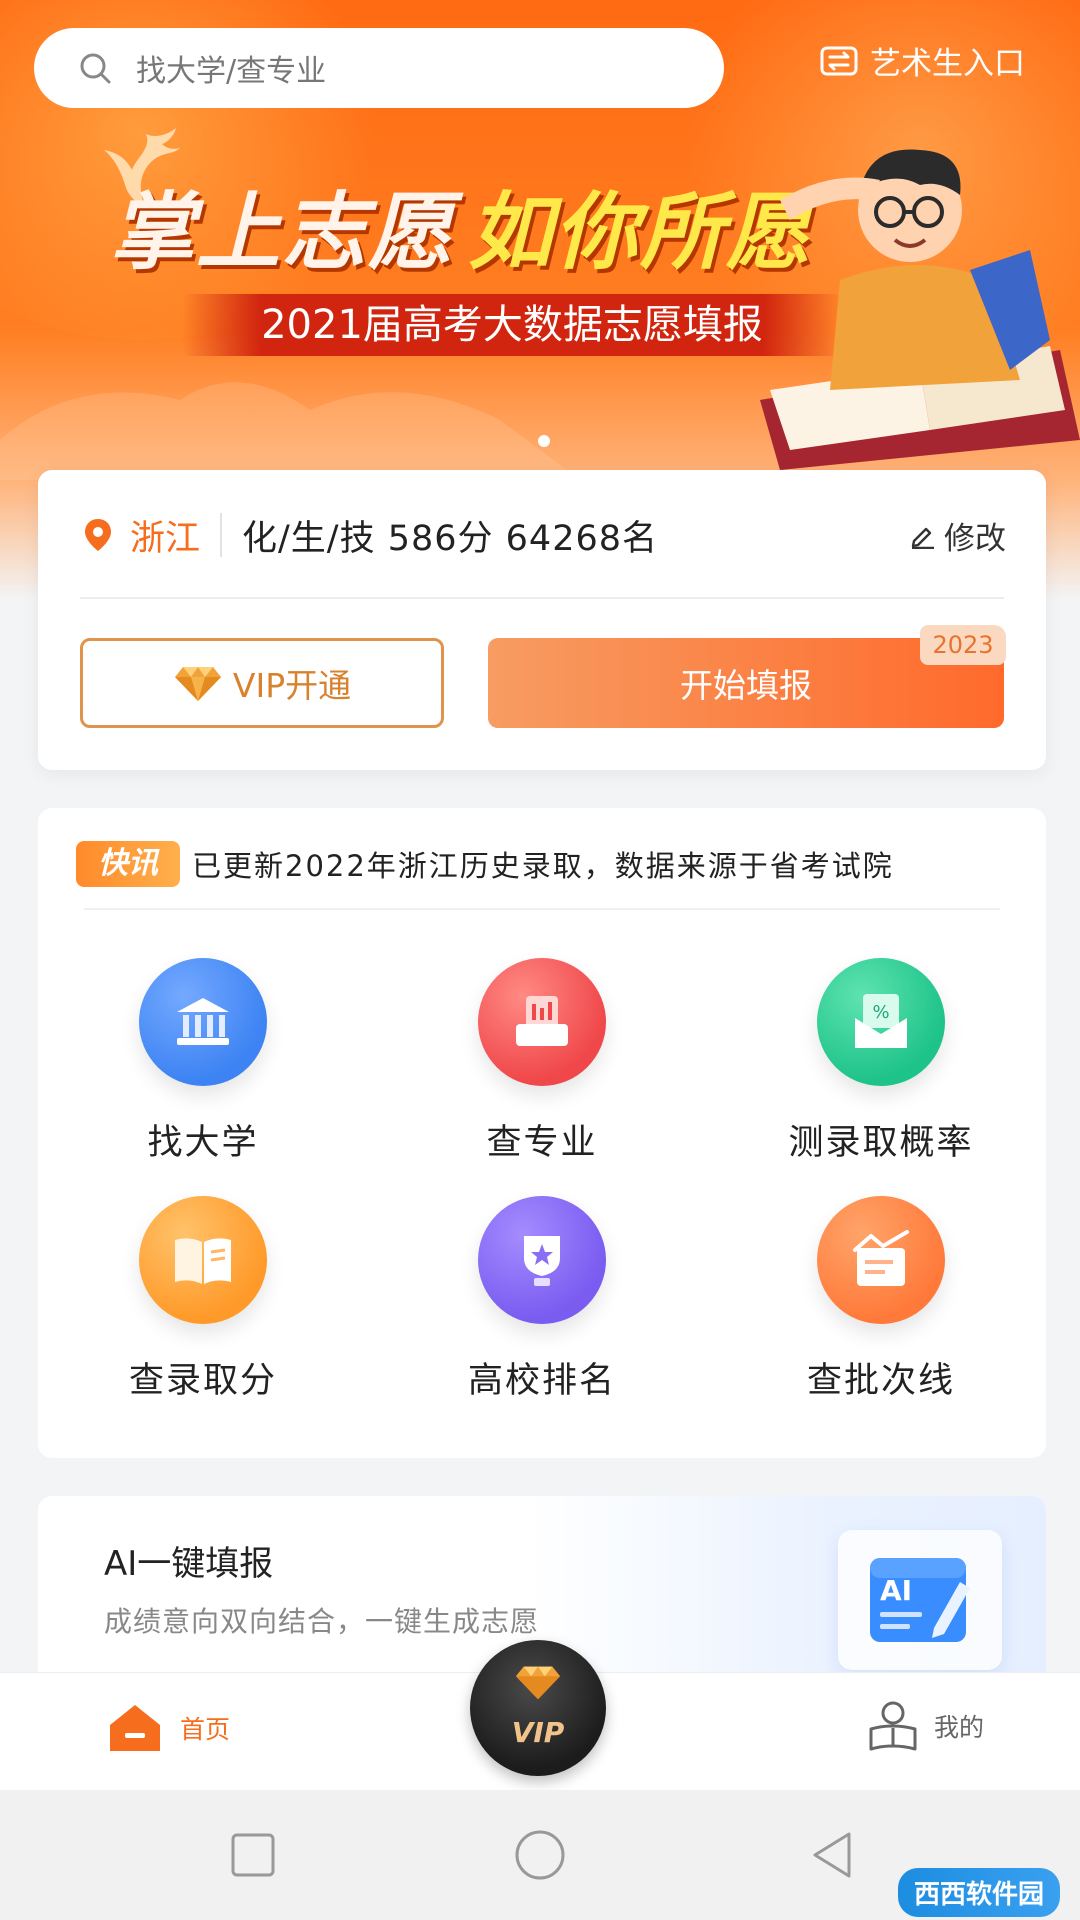  I want to click on separator, so click(221, 535).